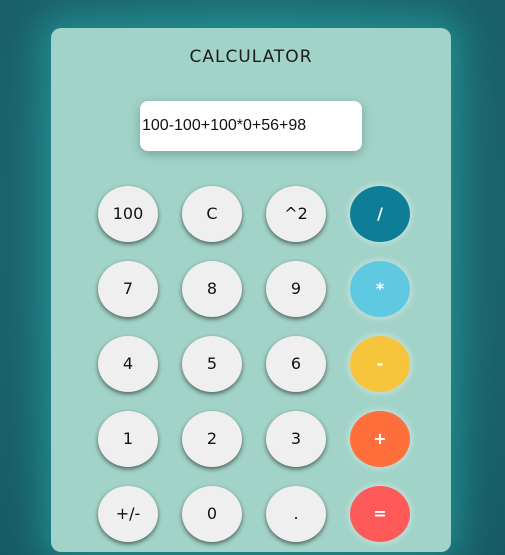 The width and height of the screenshot is (505, 555). What do you see at coordinates (296, 289) in the screenshot?
I see `digit-9-button: 9` at bounding box center [296, 289].